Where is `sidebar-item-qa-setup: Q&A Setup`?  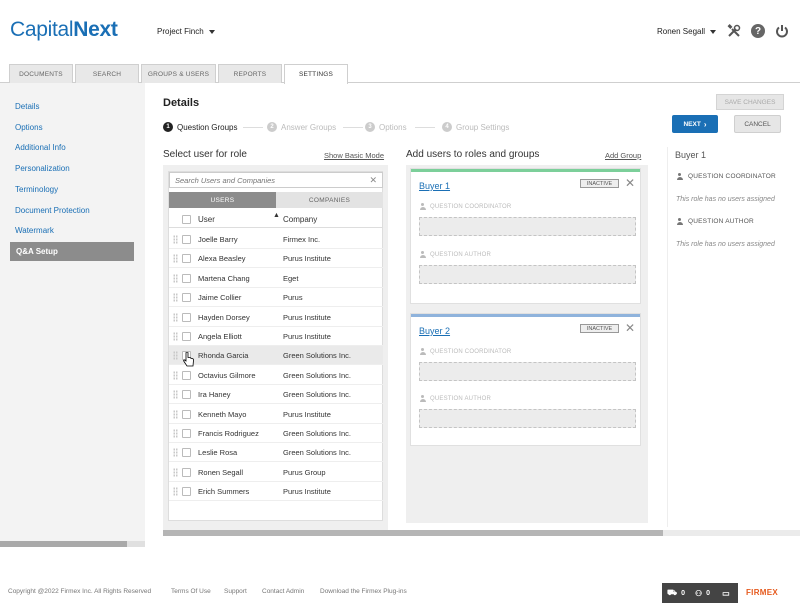 sidebar-item-qa-setup: Q&A Setup is located at coordinates (72, 251).